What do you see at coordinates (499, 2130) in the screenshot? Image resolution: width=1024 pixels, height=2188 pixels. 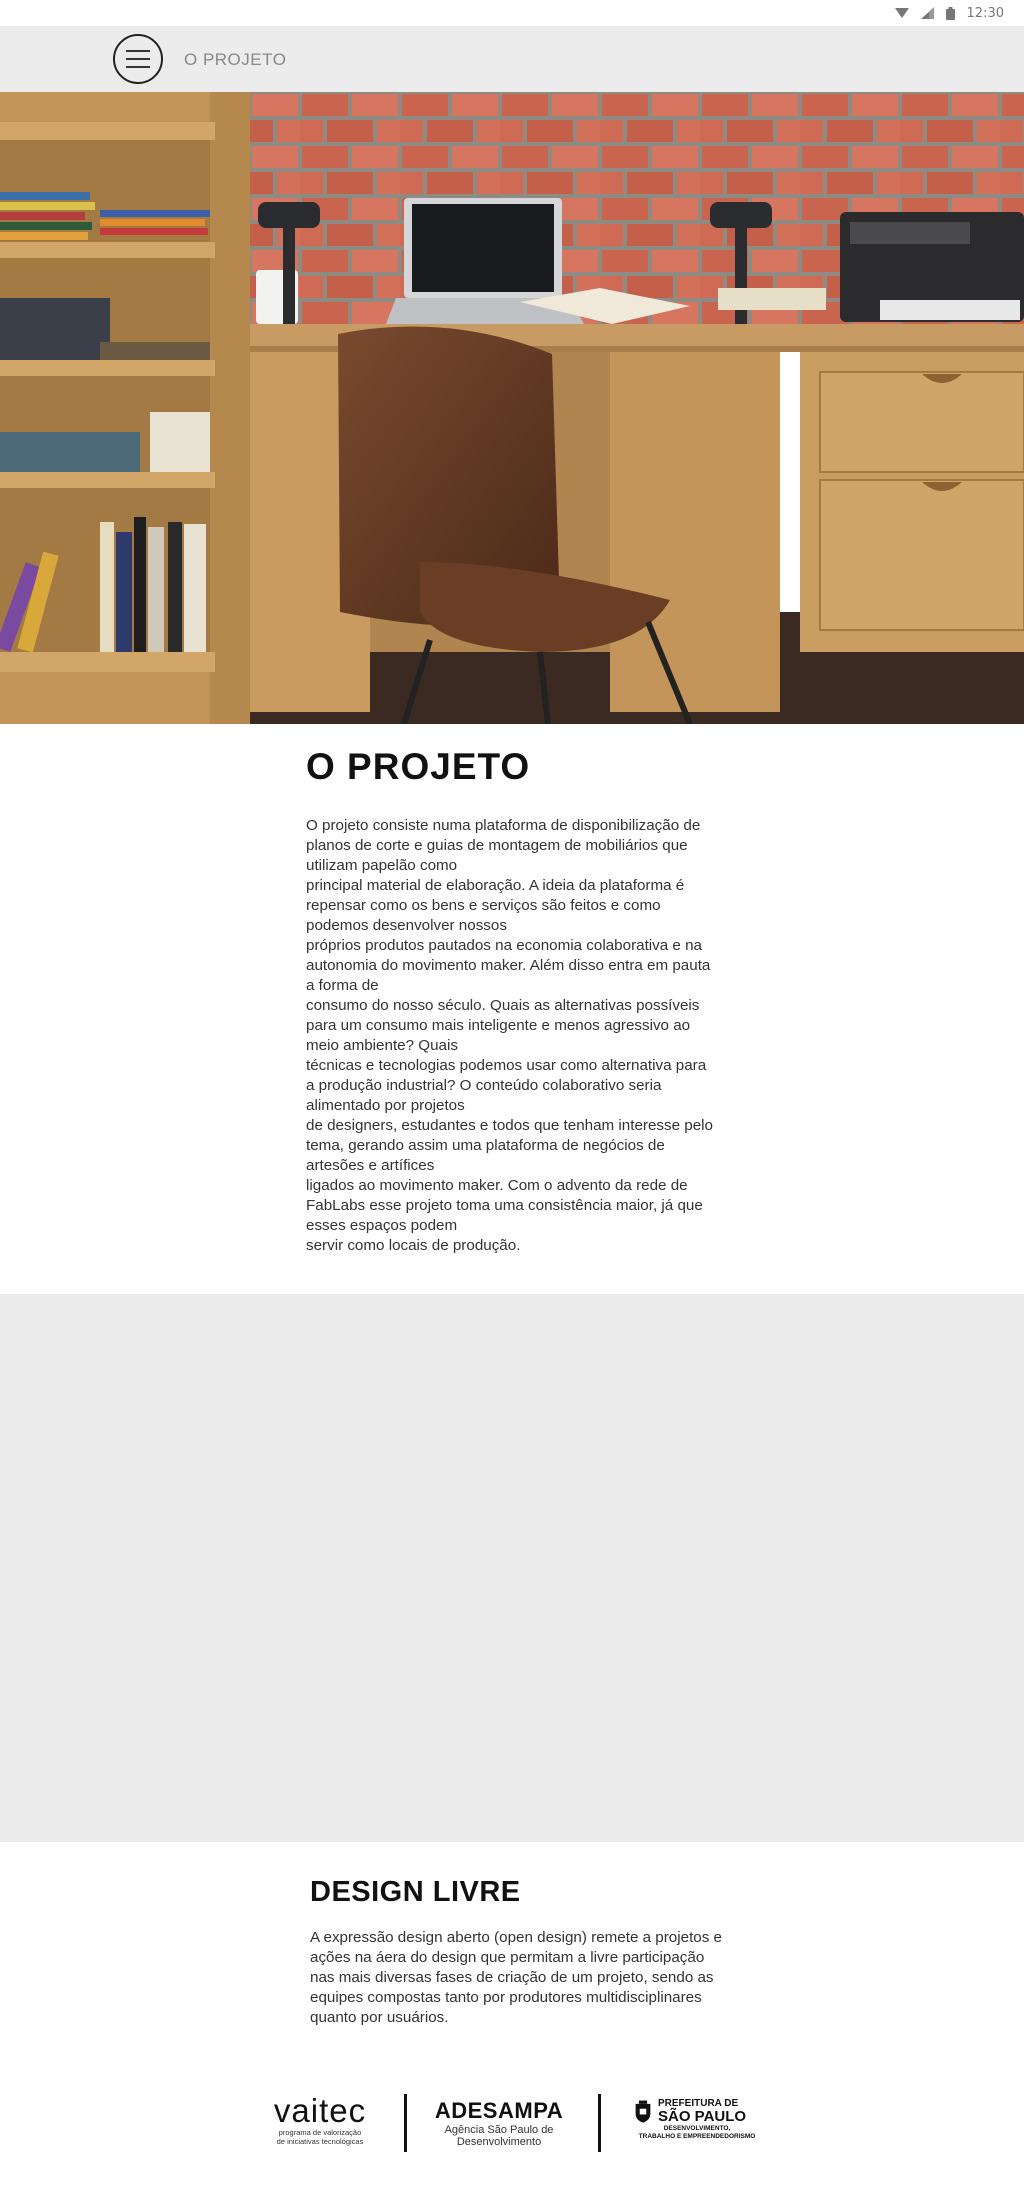 I see `adesampa-tagline-1: Agência São Paulo de` at bounding box center [499, 2130].